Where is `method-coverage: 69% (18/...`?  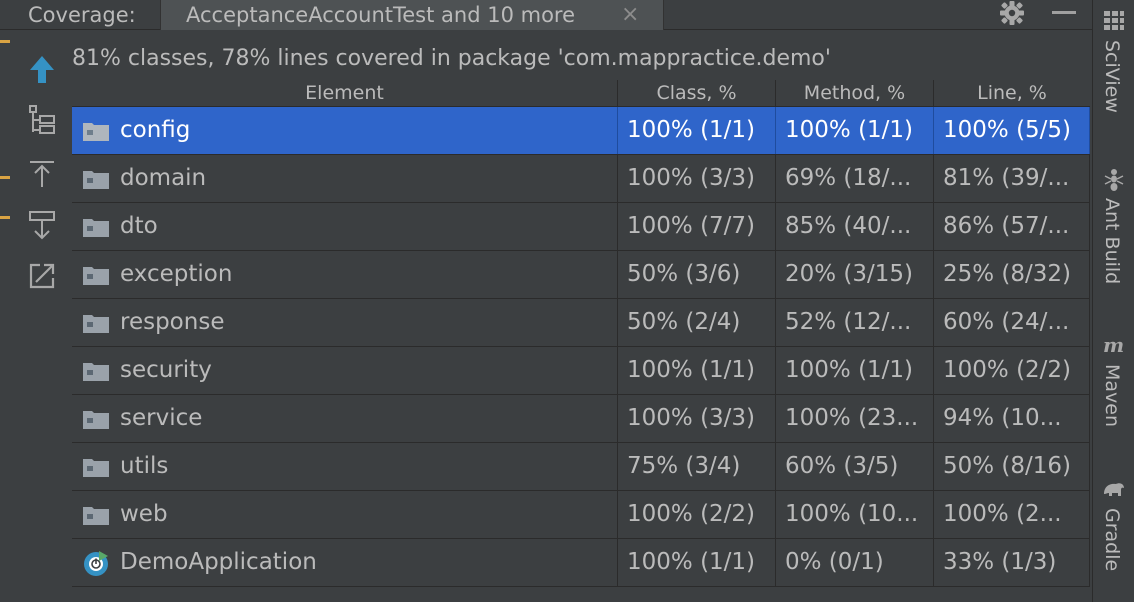
method-coverage: 69% (18/... is located at coordinates (855, 178).